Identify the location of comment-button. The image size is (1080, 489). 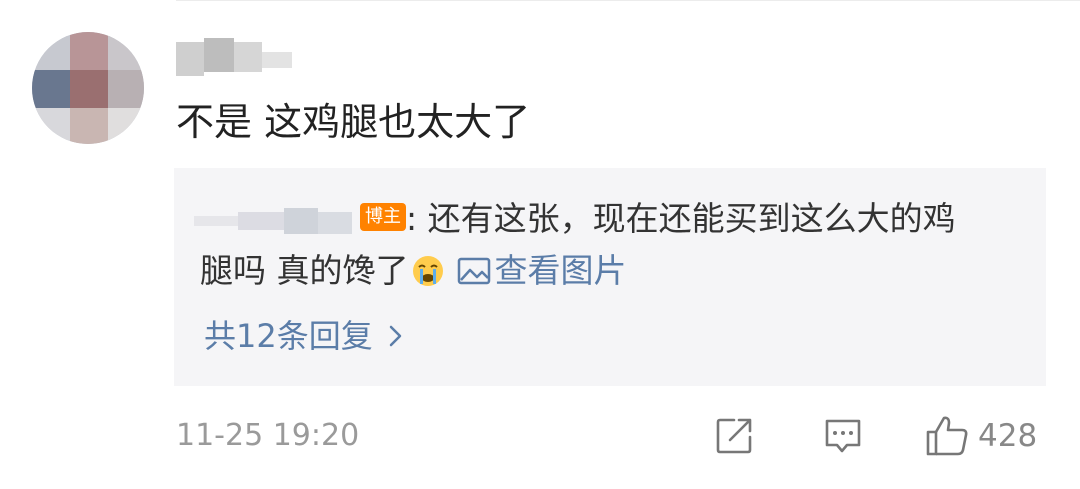
(843, 436).